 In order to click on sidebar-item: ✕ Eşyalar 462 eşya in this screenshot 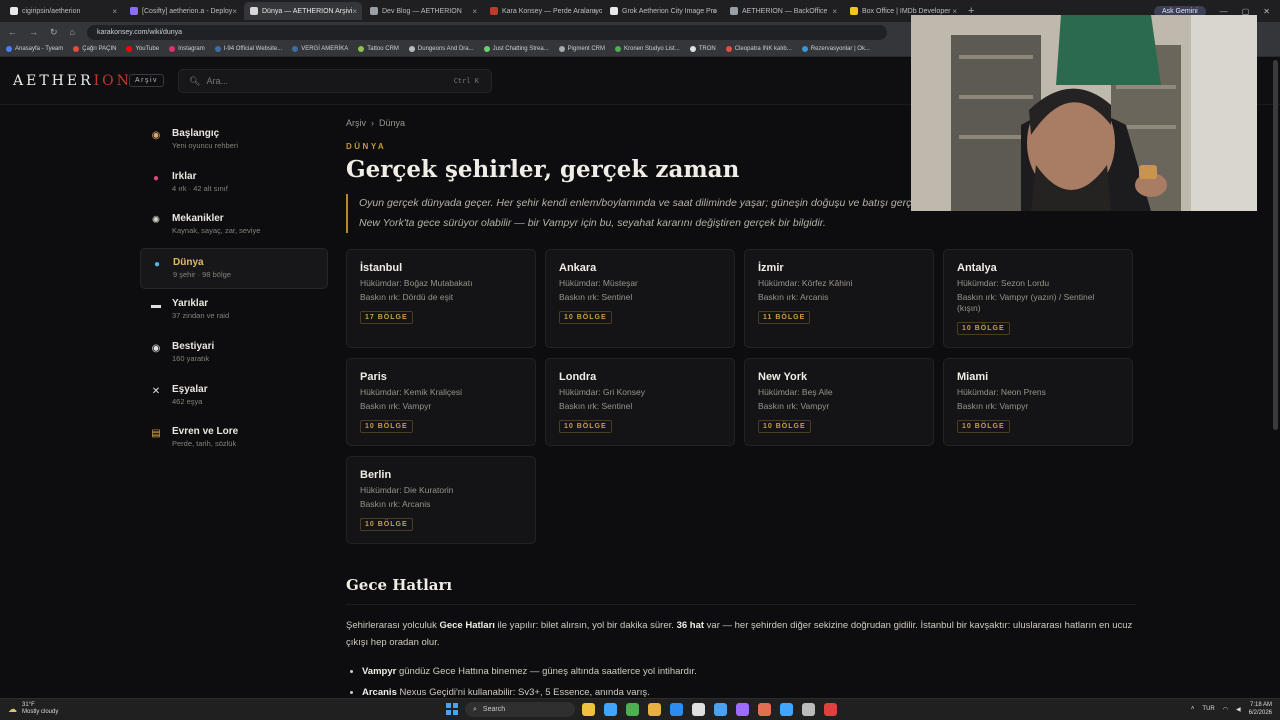, I will do `click(234, 396)`.